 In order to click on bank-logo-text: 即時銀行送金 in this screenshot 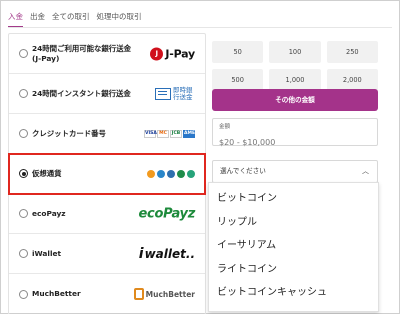, I will do `click(183, 93)`.